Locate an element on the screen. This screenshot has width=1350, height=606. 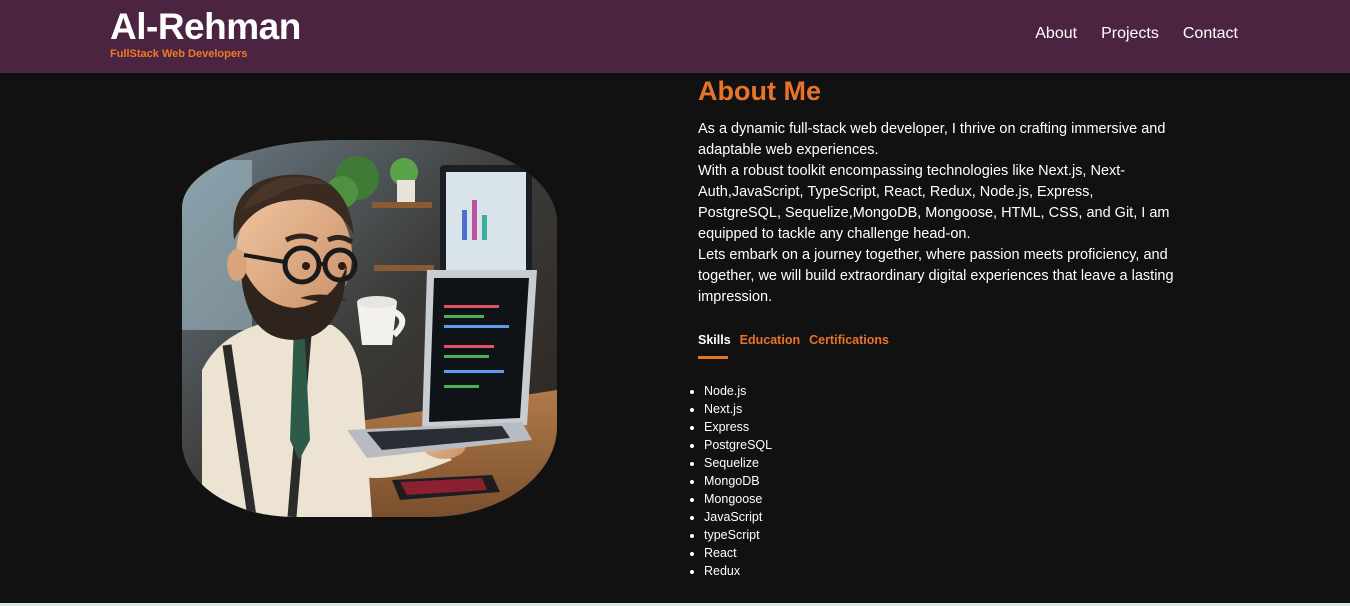
brand: Al-Rehman FullStack Web Developers is located at coordinates (205, 33).